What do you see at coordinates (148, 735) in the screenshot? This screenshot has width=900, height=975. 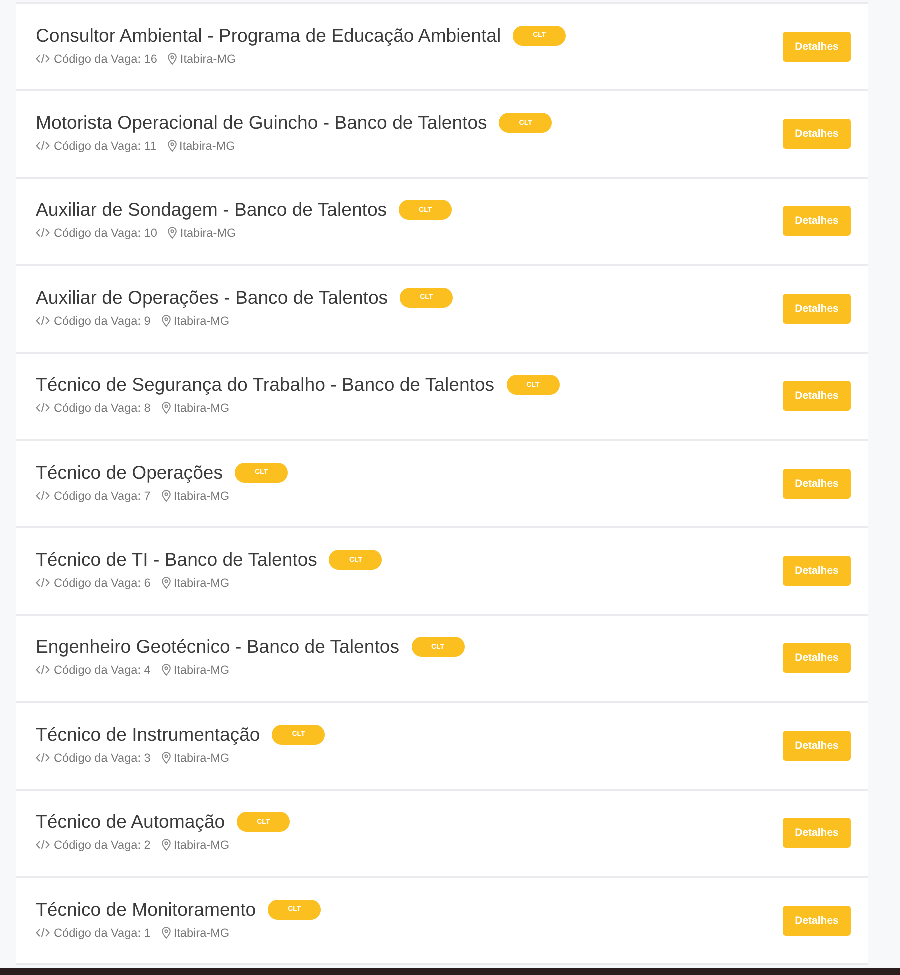 I see `job-title: Técnico de Instrumentação` at bounding box center [148, 735].